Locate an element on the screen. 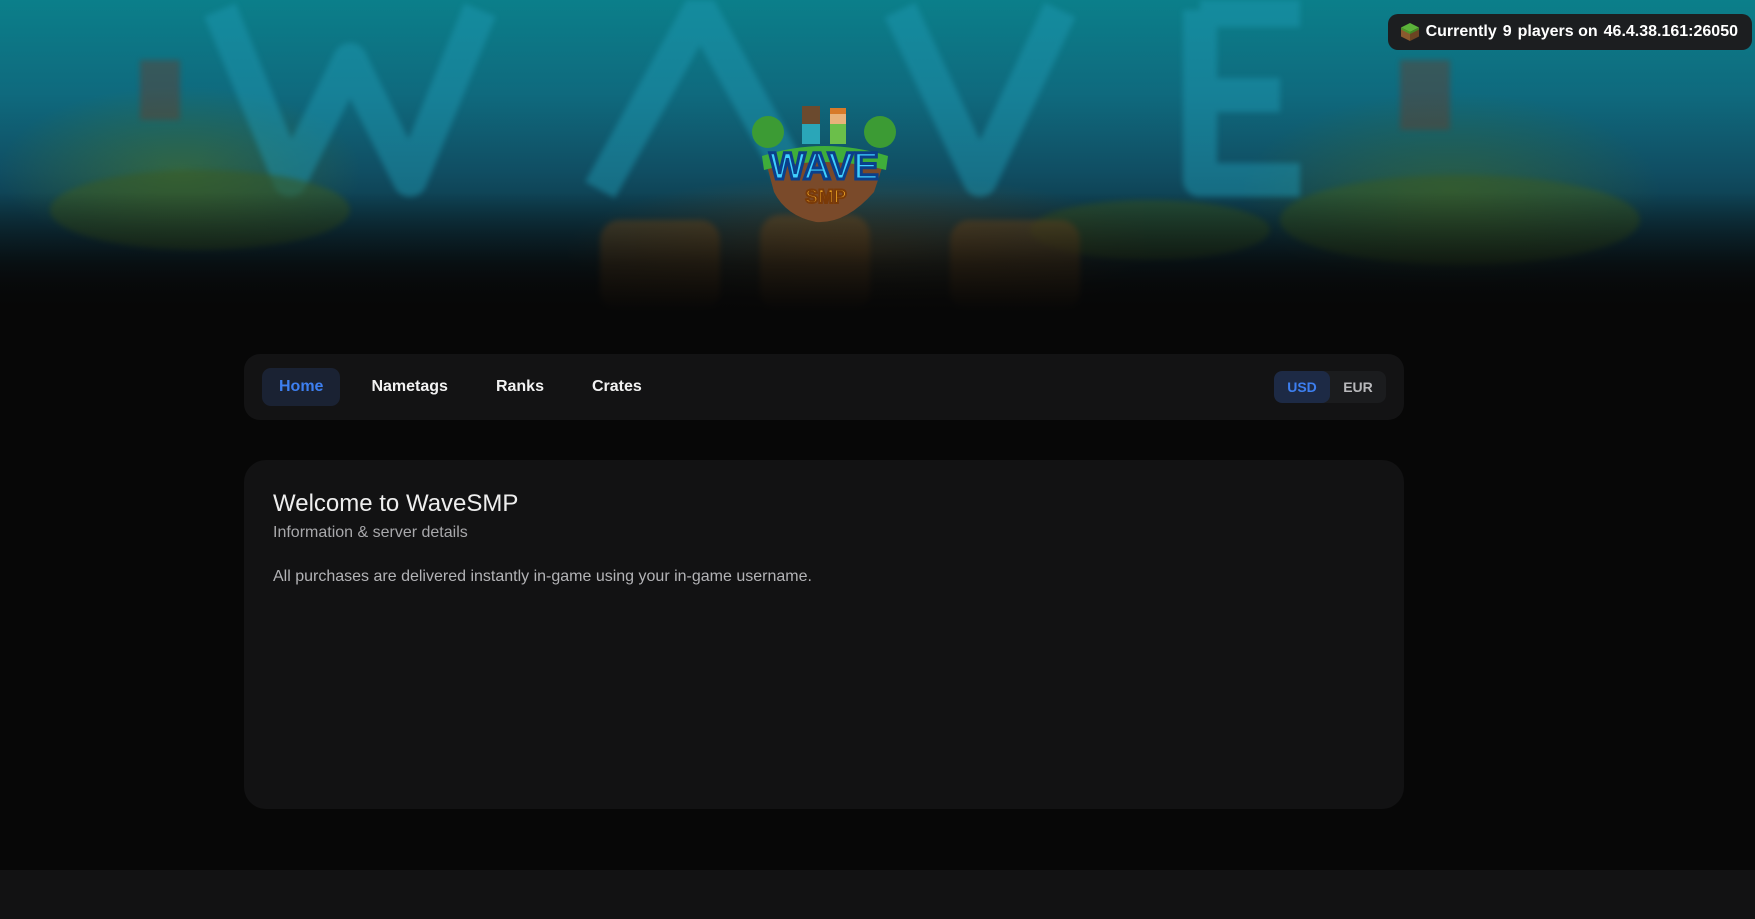 The width and height of the screenshot is (1755, 919). nav-item-crates: Crates is located at coordinates (617, 387).